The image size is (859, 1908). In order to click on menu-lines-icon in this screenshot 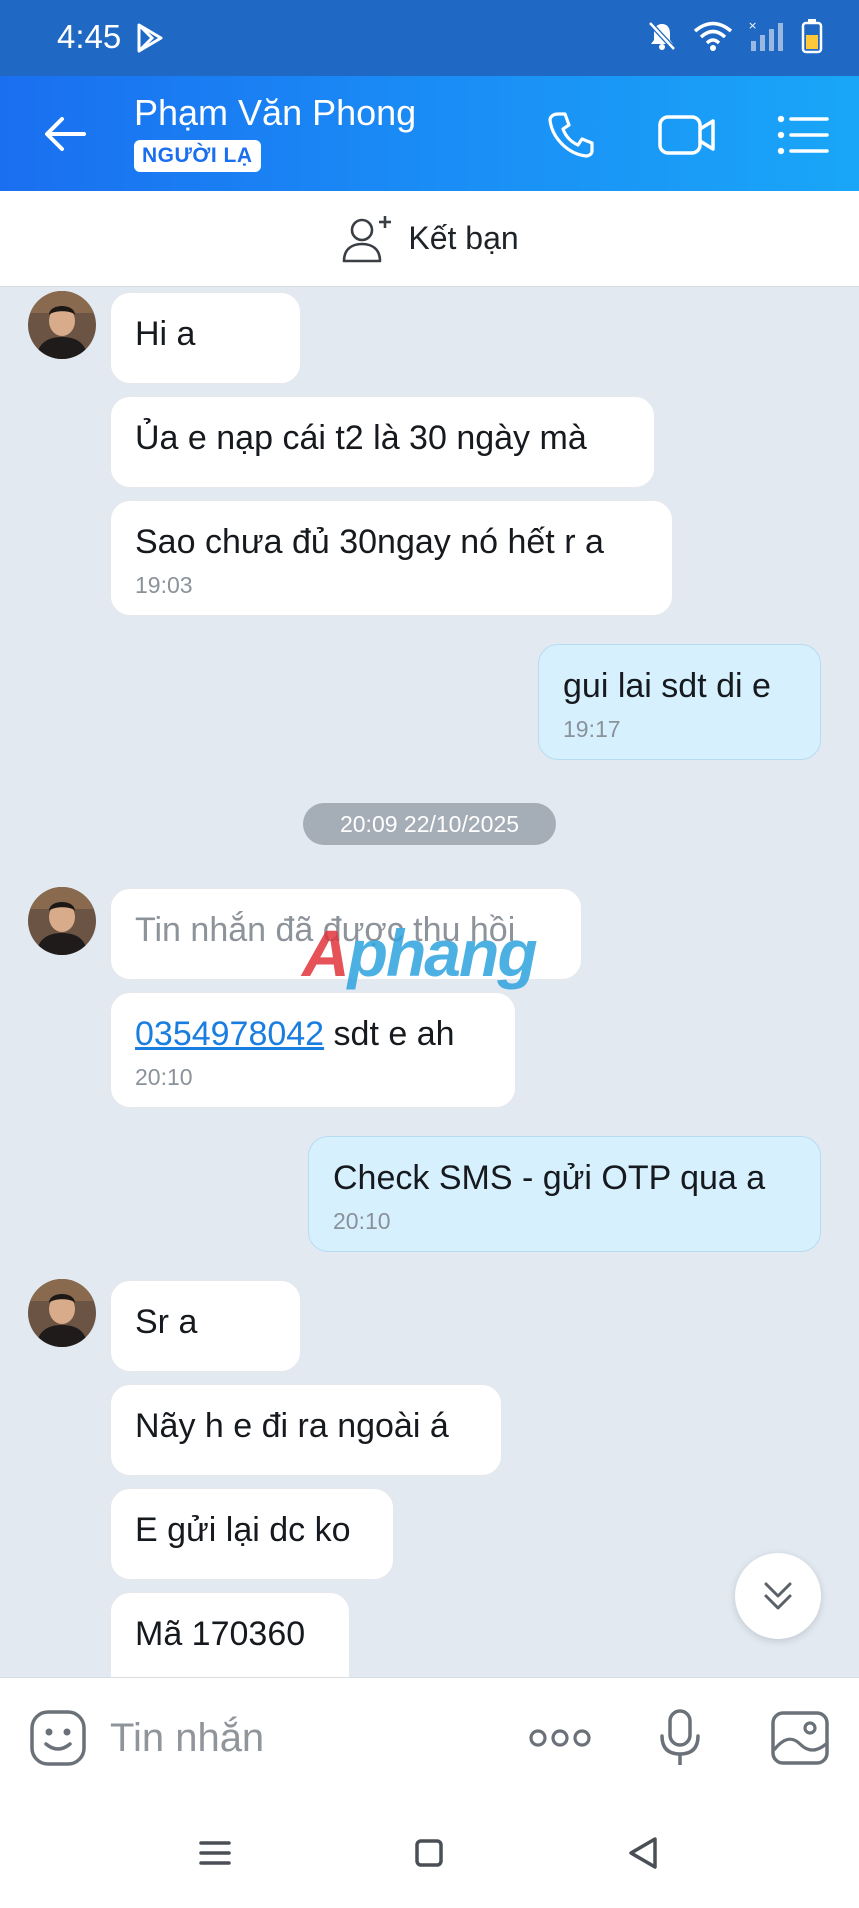, I will do `click(215, 1853)`.